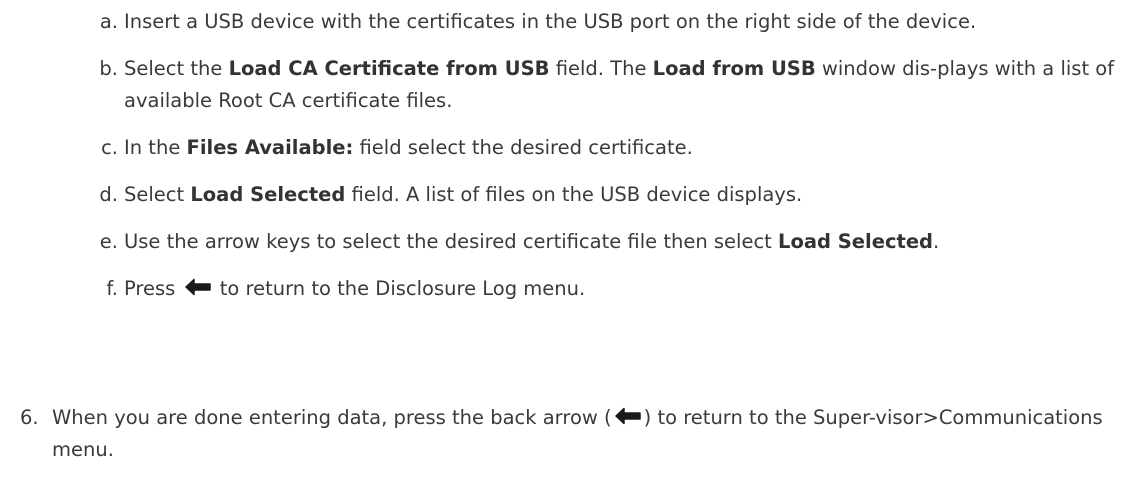  Describe the element at coordinates (157, 194) in the screenshot. I see `substep-d-text-1: Select` at that location.